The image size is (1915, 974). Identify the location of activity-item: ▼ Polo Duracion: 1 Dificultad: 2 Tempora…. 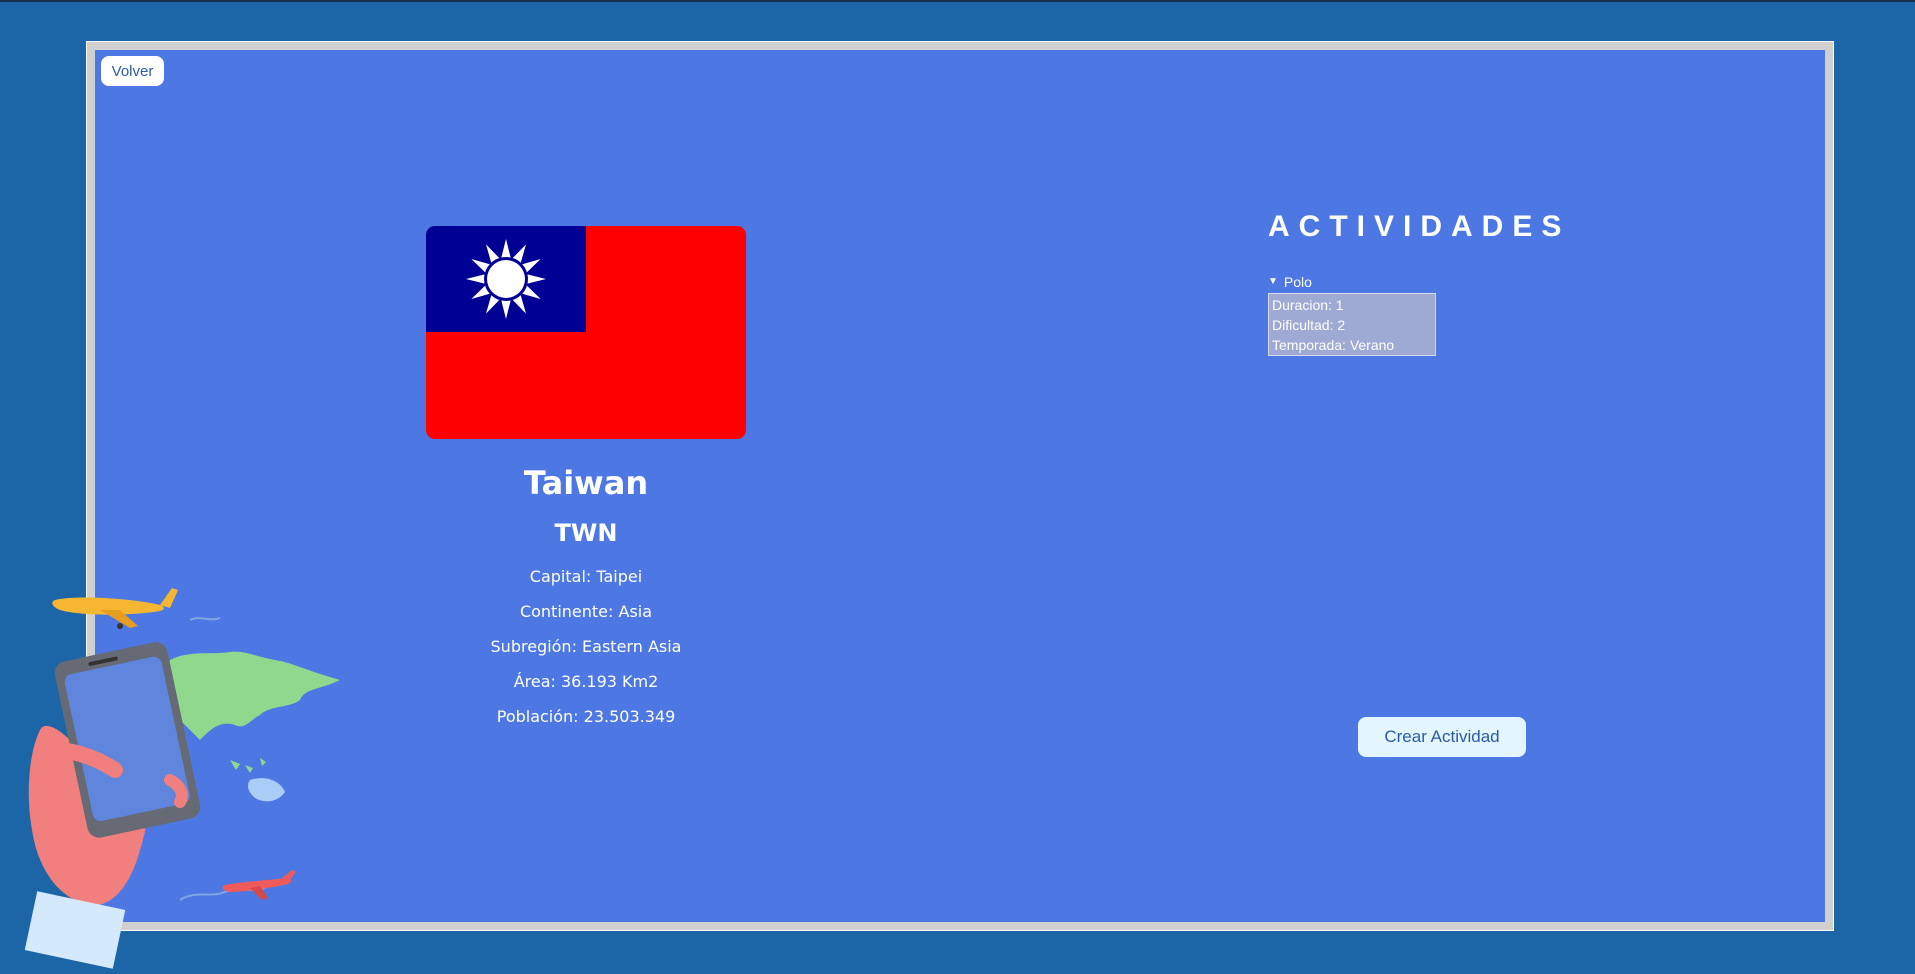
(1352, 314).